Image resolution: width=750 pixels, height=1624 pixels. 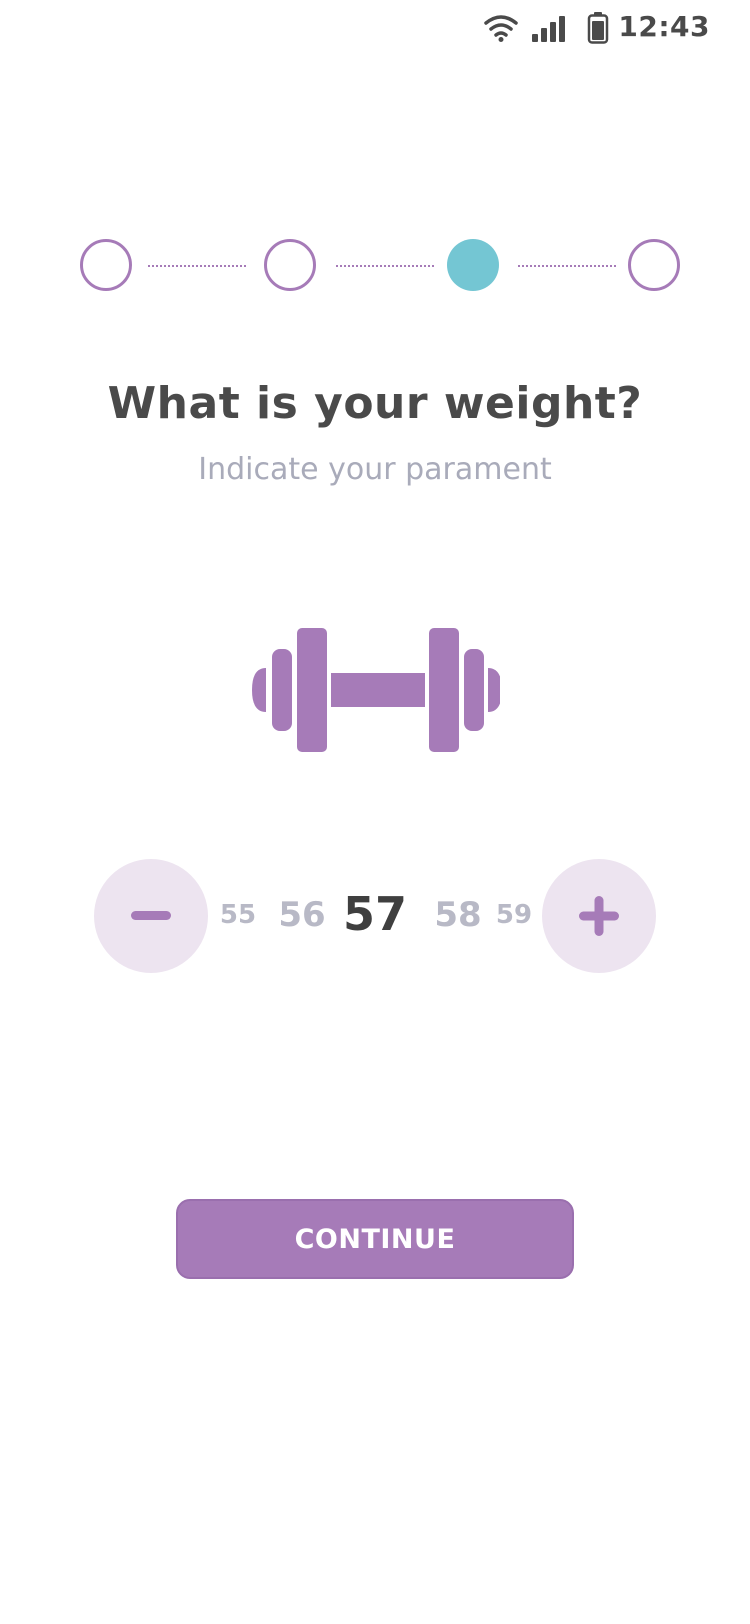 I want to click on status-bar: 12:43, so click(x=375, y=30).